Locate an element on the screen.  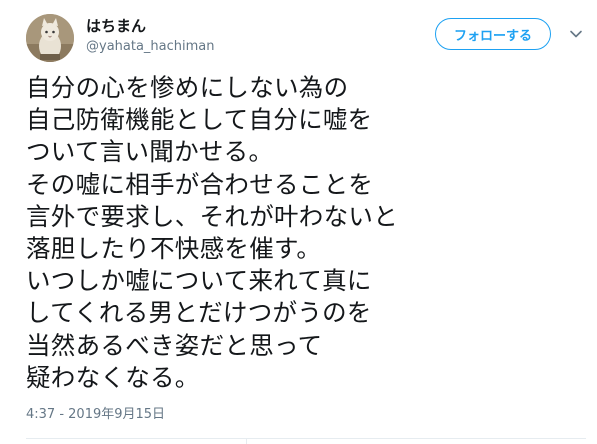
tweet-menu-button is located at coordinates (576, 34).